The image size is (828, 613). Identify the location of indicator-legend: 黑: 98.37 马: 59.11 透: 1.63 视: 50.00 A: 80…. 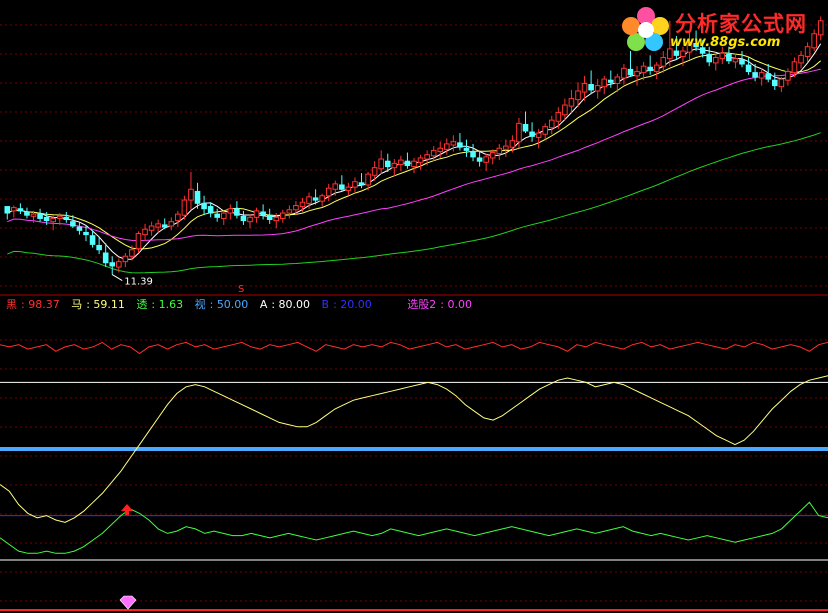
(243, 304).